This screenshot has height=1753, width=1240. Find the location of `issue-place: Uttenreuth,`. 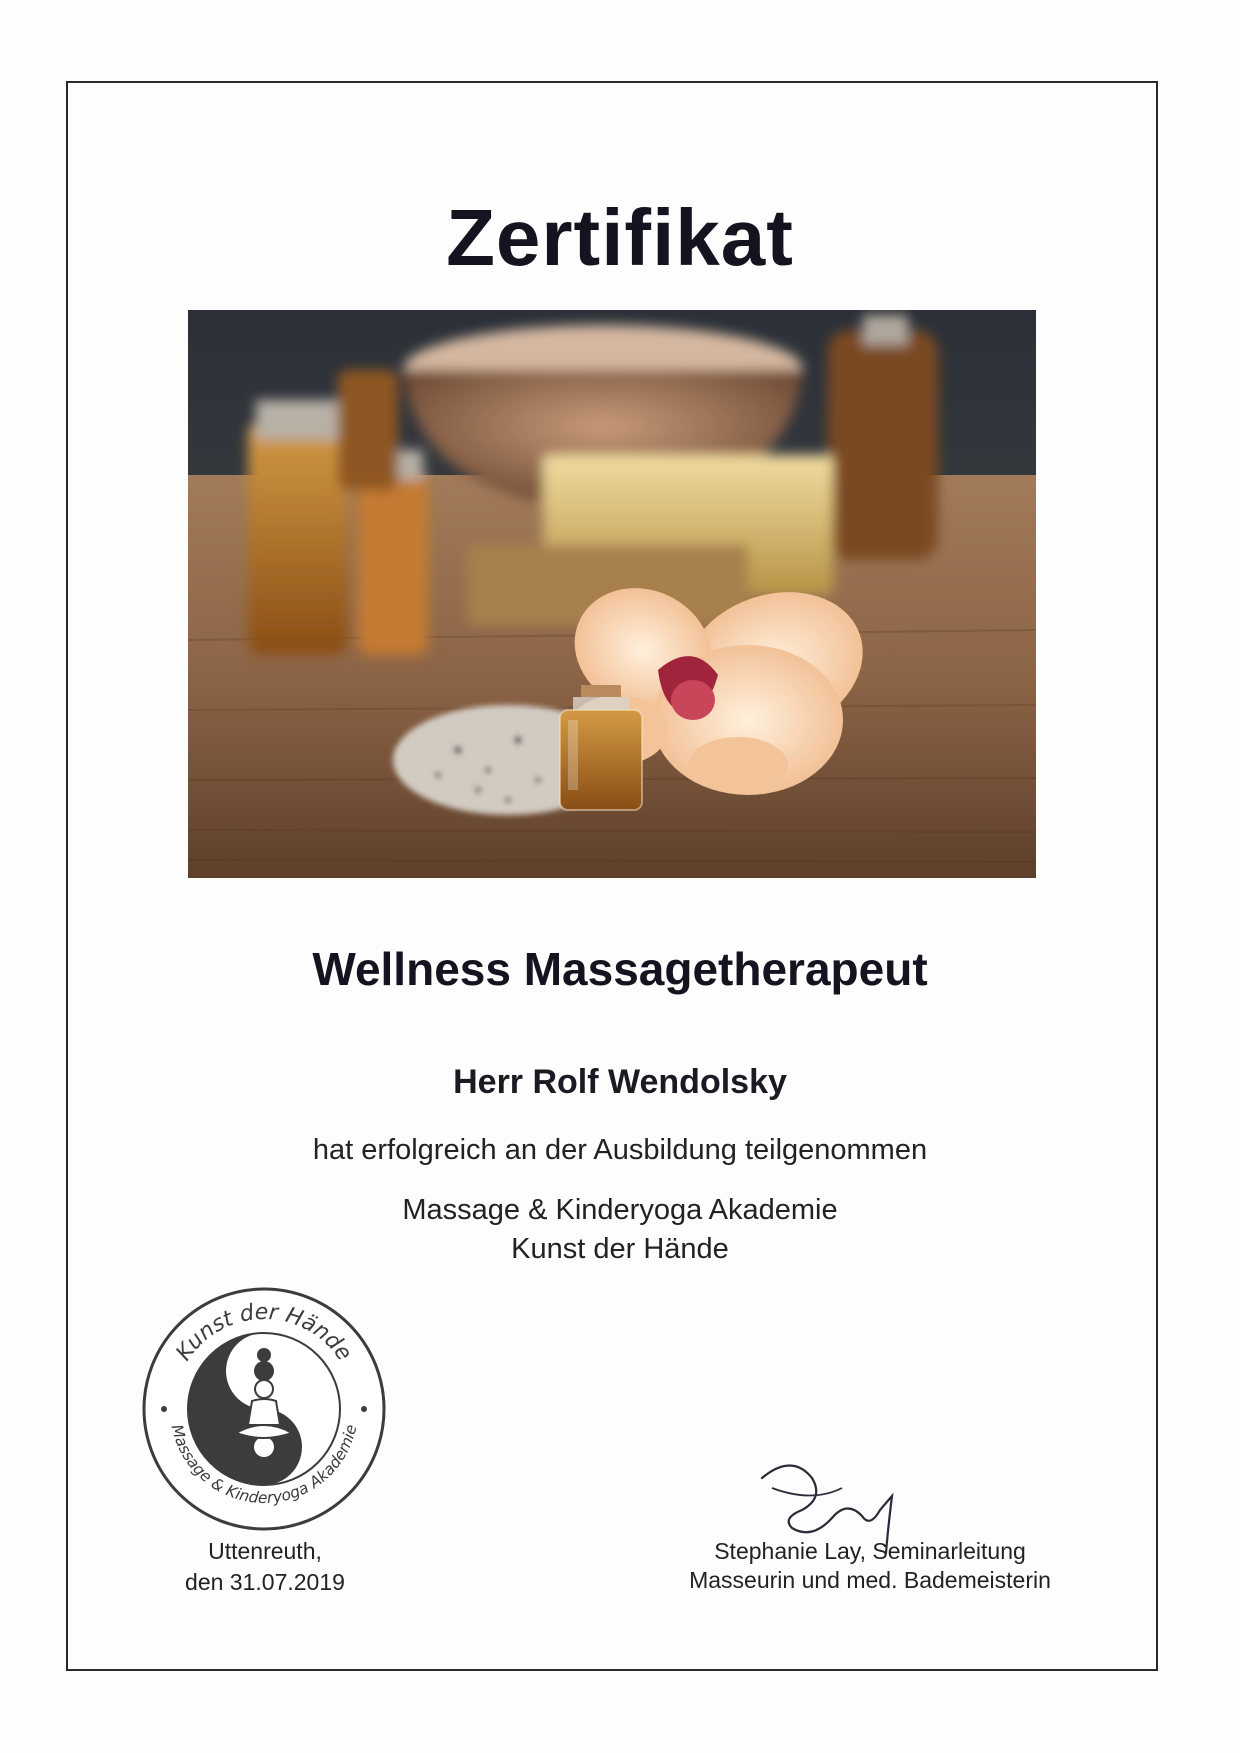

issue-place: Uttenreuth, is located at coordinates (265, 1551).